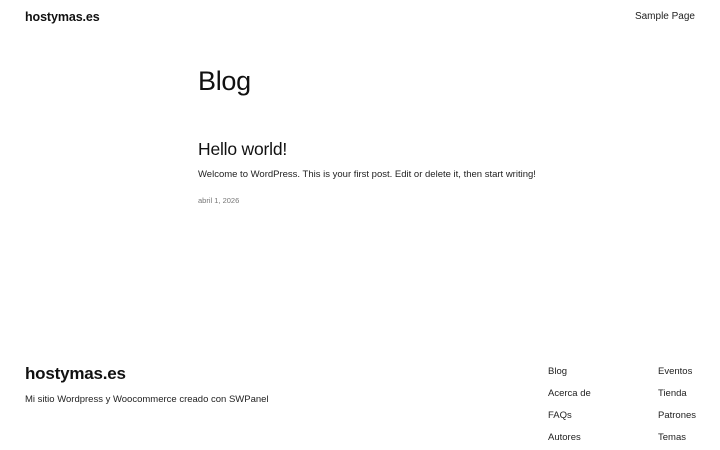 This screenshot has height=450, width=720. Describe the element at coordinates (569, 405) in the screenshot. I see `footer-nav-column-1: Blog Acerca de FAQs Autores` at that location.